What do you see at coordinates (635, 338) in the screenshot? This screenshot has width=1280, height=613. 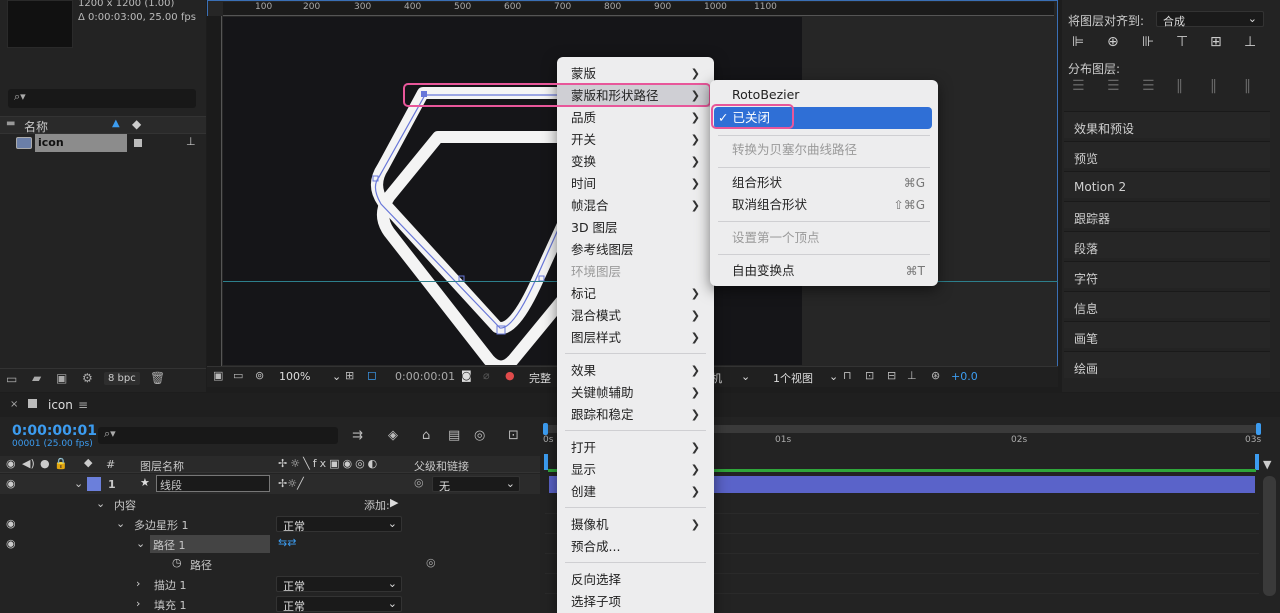 I see `menu-item-layer-styles: 图层样式 ❯` at bounding box center [635, 338].